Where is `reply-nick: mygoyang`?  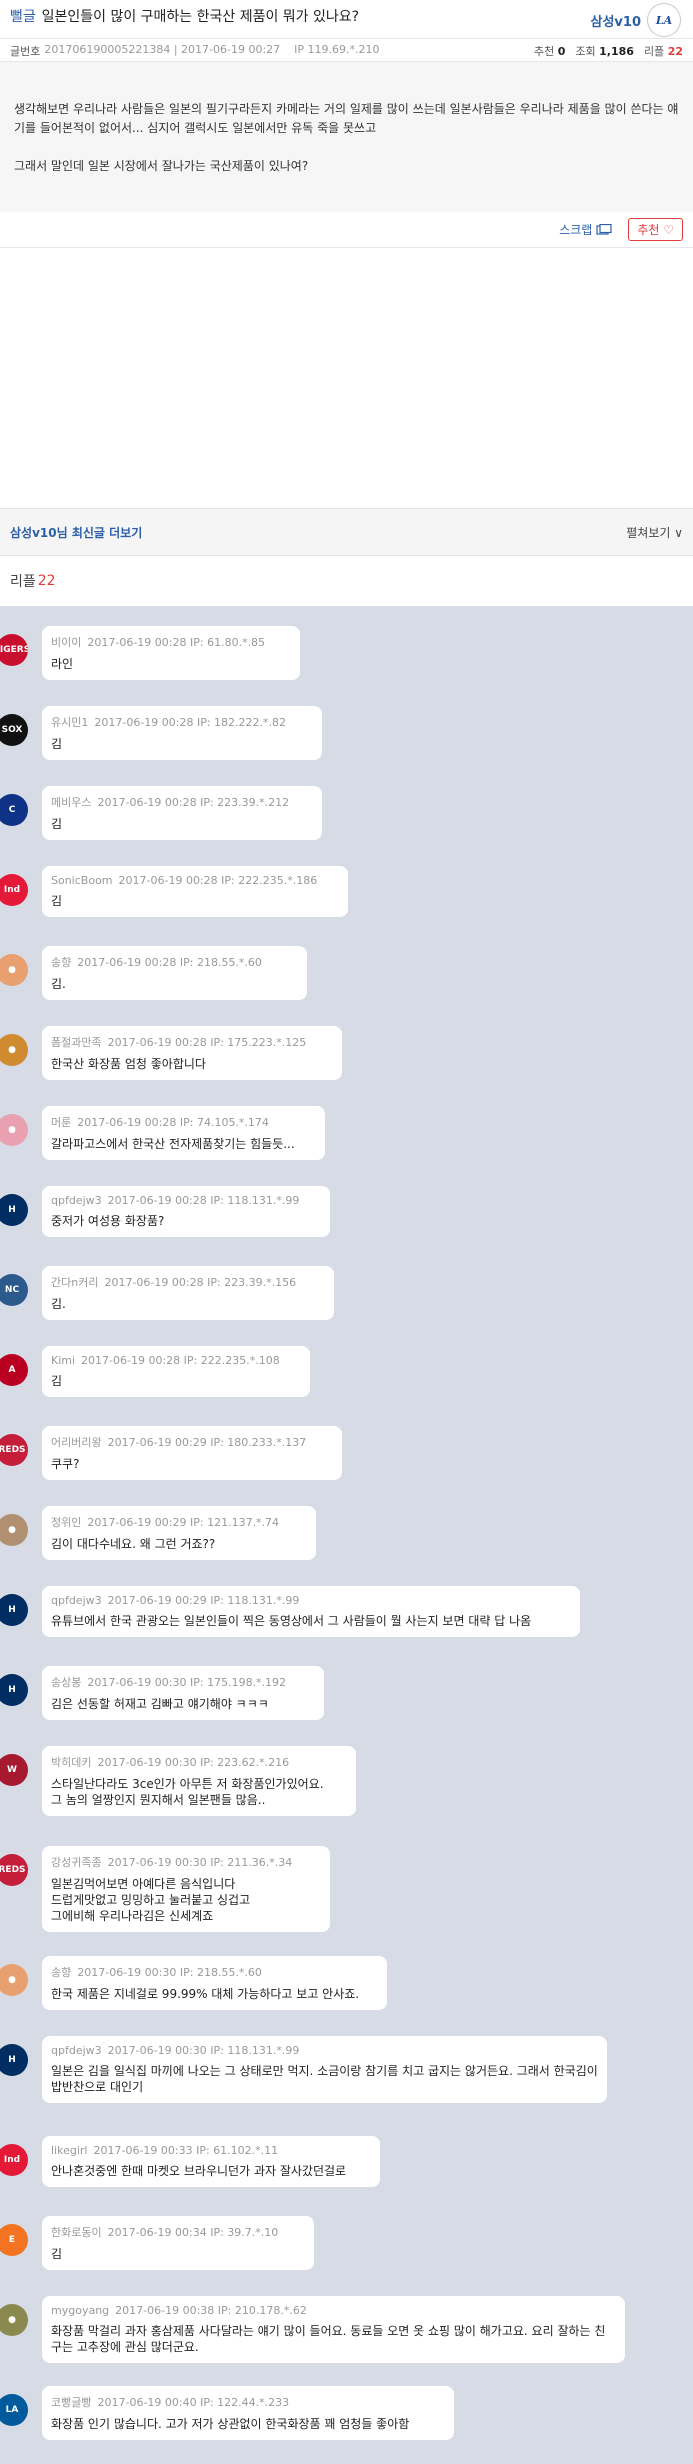 reply-nick: mygoyang is located at coordinates (80, 2310).